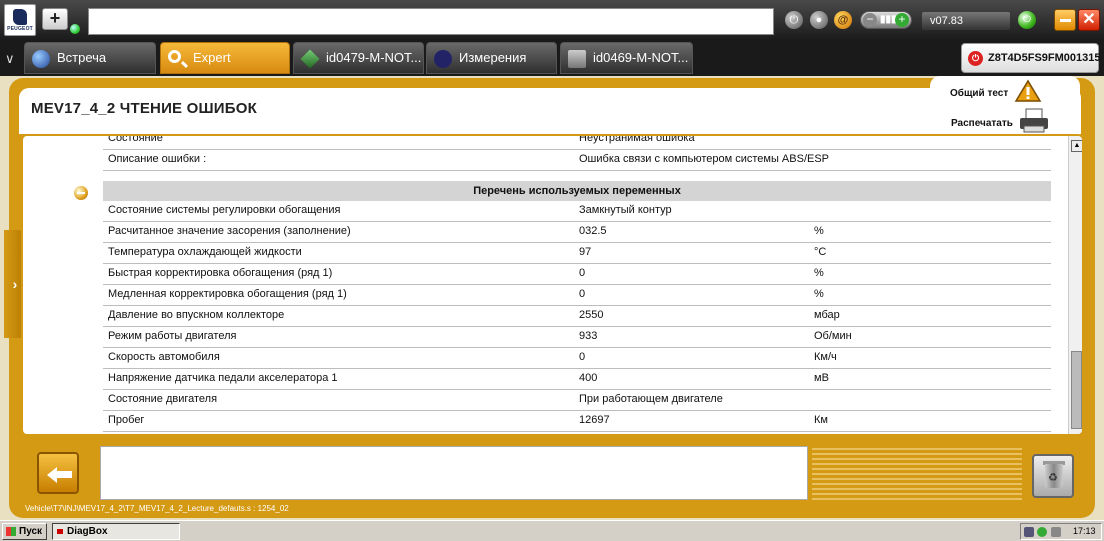 Image resolution: width=1104 pixels, height=541 pixels. I want to click on vehicle-power-icon: ⏻, so click(975, 58).